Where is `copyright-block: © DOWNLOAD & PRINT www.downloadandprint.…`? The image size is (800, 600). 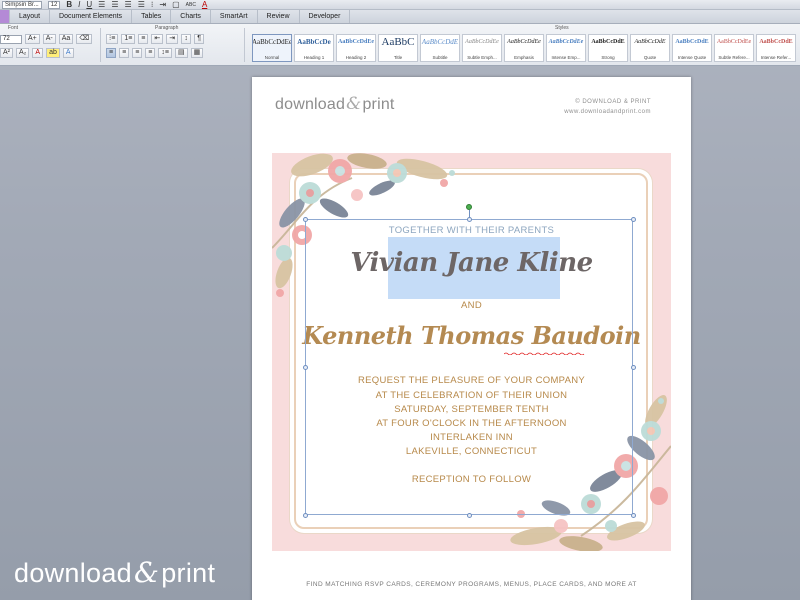 copyright-block: © DOWNLOAD & PRINT www.downloadandprint.… is located at coordinates (607, 107).